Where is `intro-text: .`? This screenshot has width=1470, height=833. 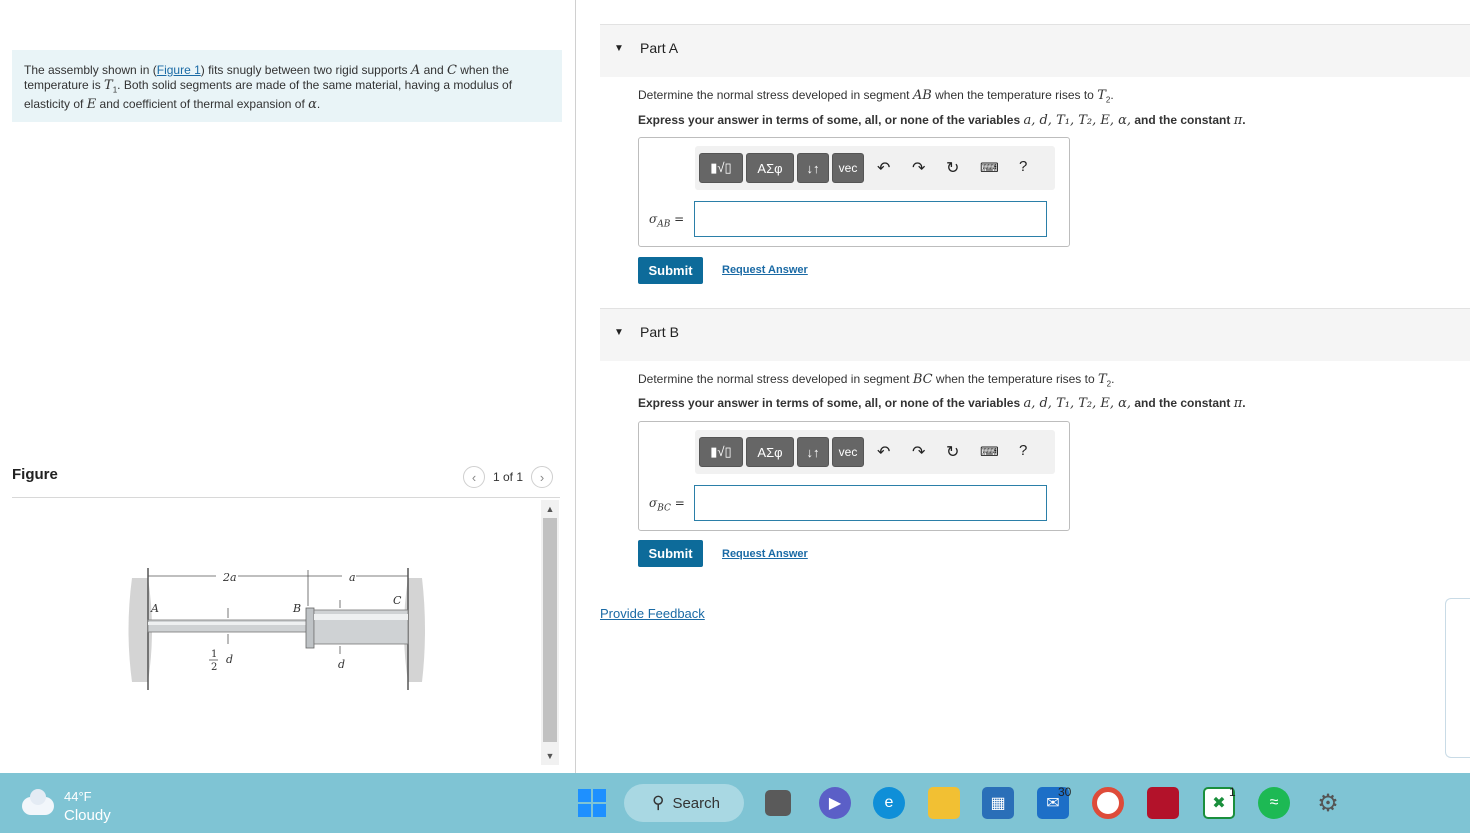 intro-text: . is located at coordinates (318, 104).